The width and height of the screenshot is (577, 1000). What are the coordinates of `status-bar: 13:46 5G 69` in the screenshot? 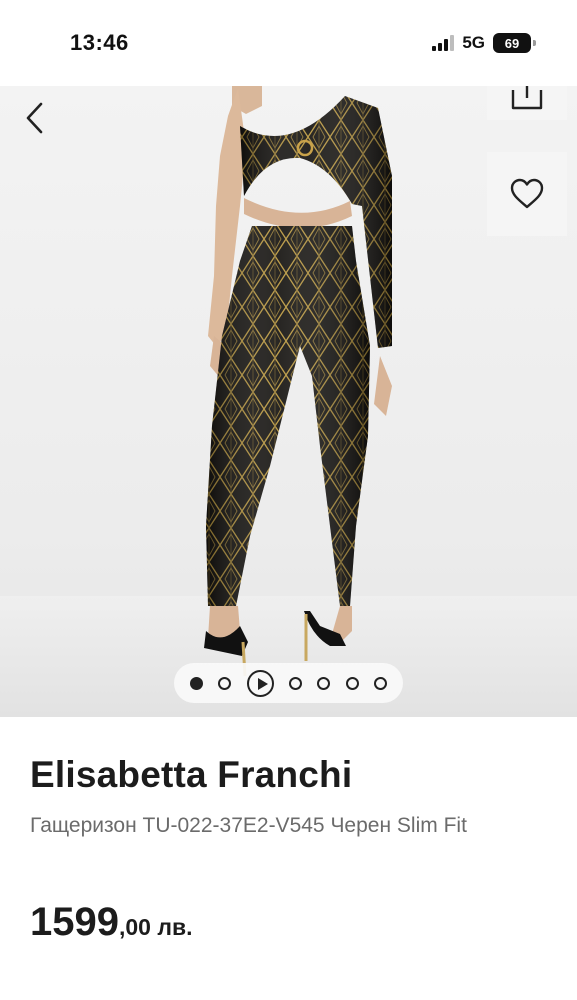 It's located at (288, 43).